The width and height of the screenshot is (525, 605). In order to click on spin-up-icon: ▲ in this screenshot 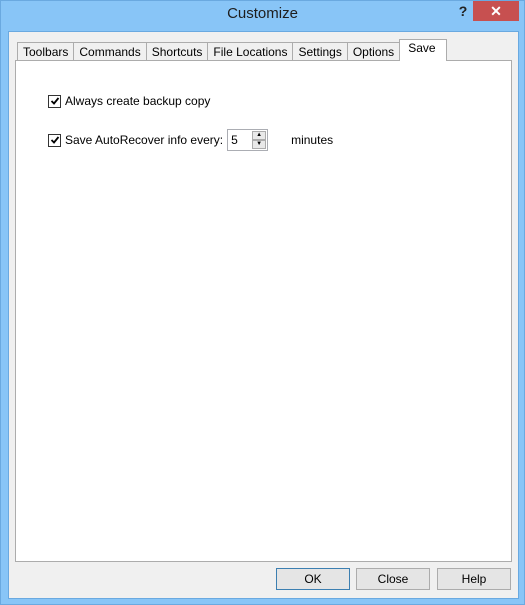, I will do `click(259, 135)`.